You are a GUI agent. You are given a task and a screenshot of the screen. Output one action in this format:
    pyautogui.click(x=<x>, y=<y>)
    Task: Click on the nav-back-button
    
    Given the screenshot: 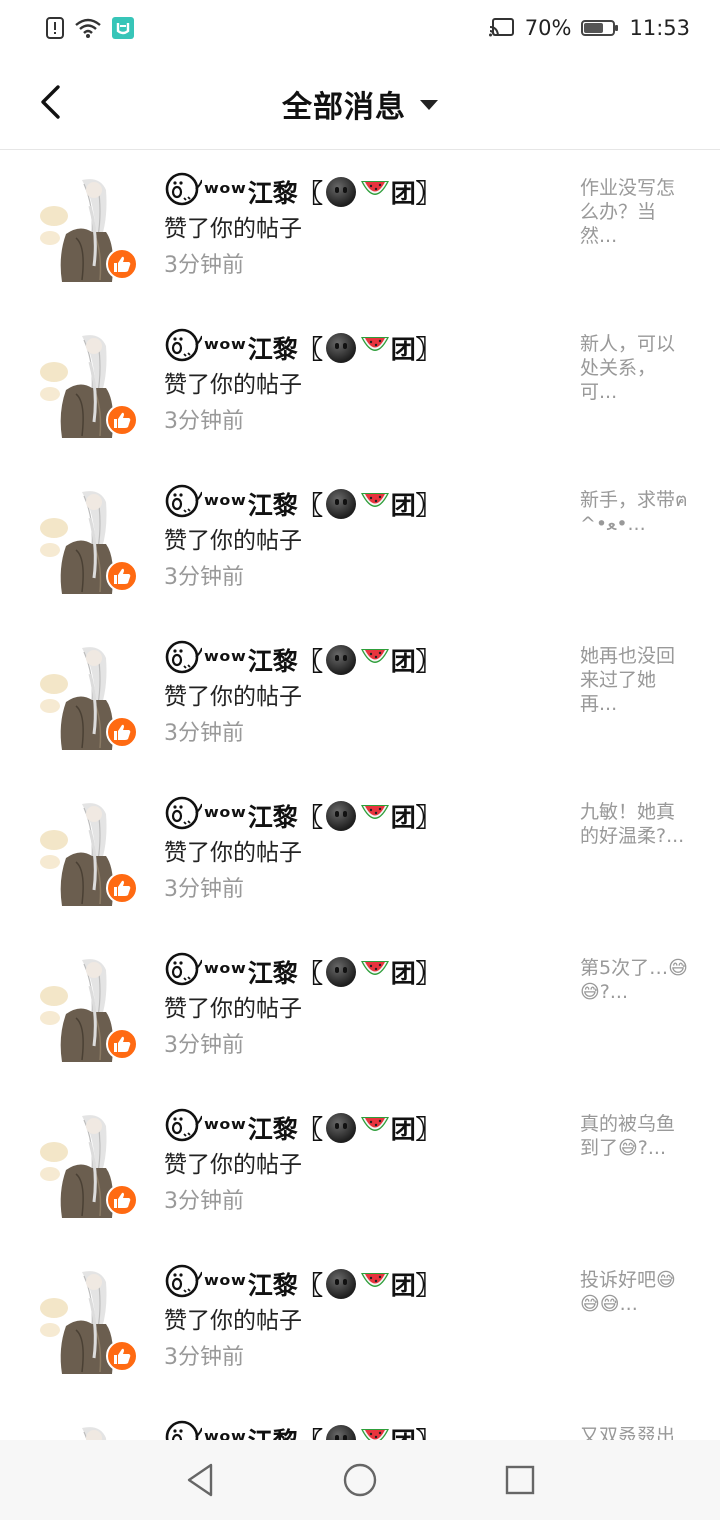 What is the action you would take?
    pyautogui.click(x=200, y=1480)
    